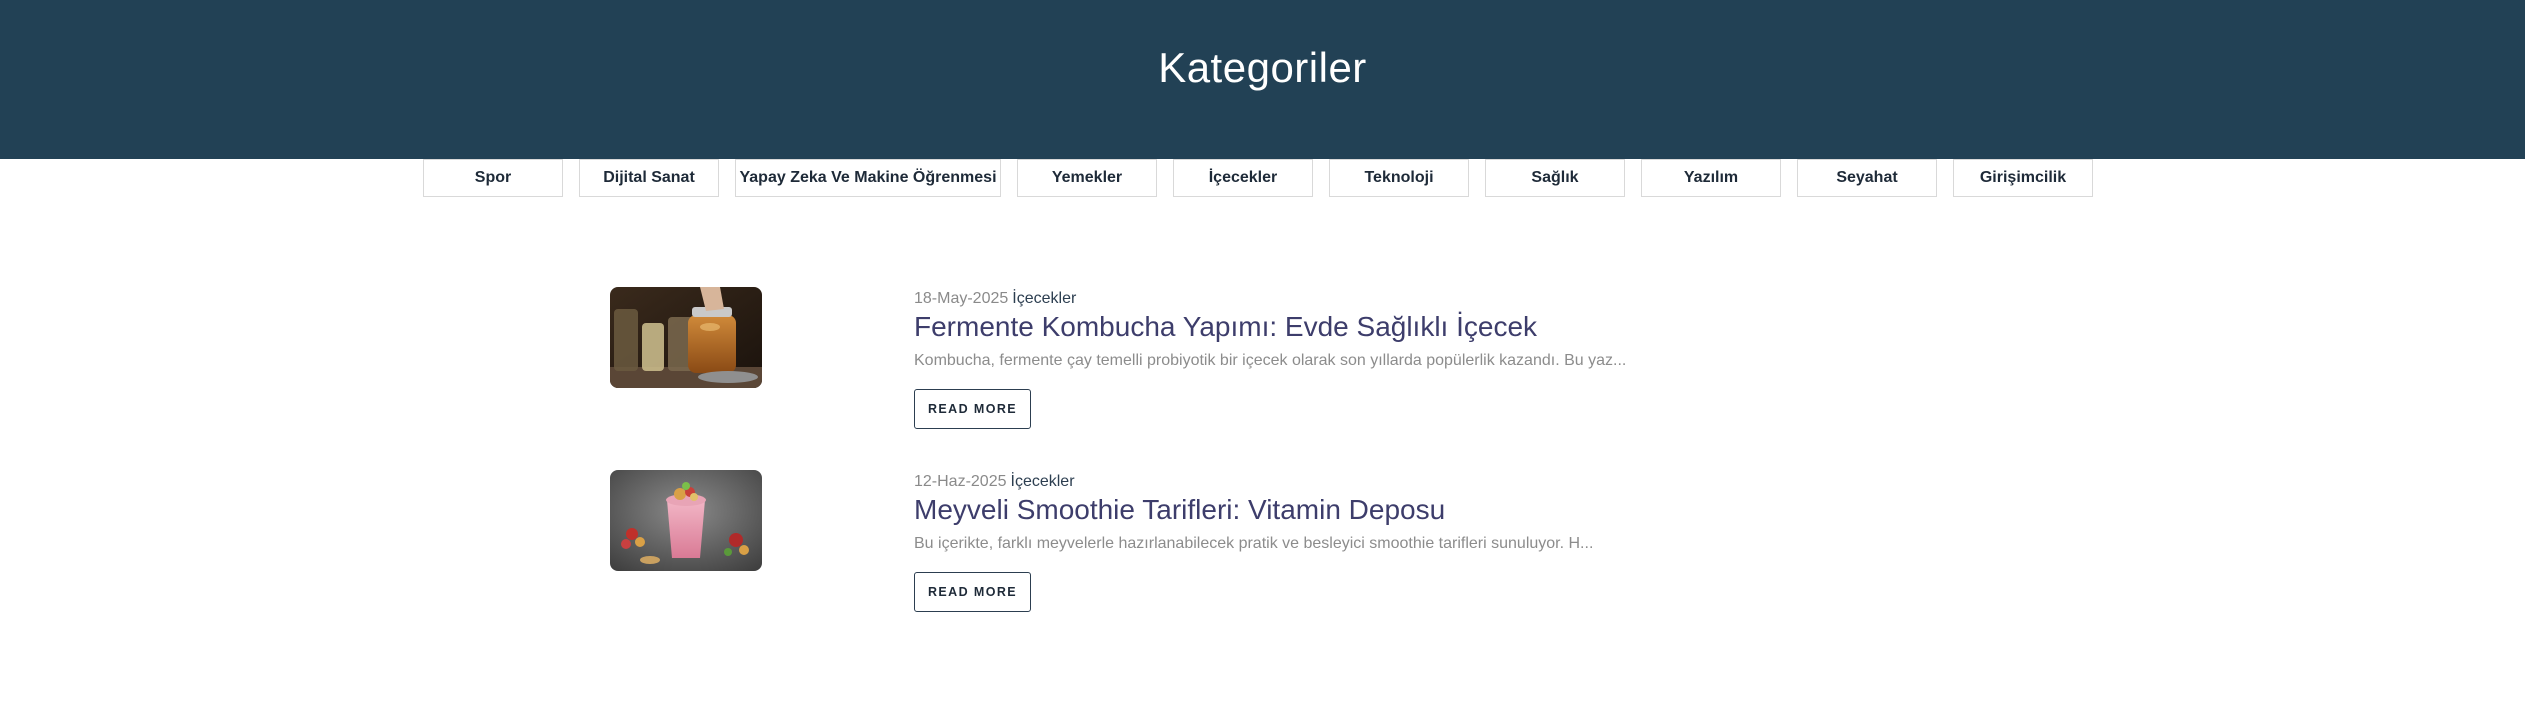 This screenshot has height=717, width=2525. I want to click on category-button-icecekler: İçecekler, so click(1243, 178).